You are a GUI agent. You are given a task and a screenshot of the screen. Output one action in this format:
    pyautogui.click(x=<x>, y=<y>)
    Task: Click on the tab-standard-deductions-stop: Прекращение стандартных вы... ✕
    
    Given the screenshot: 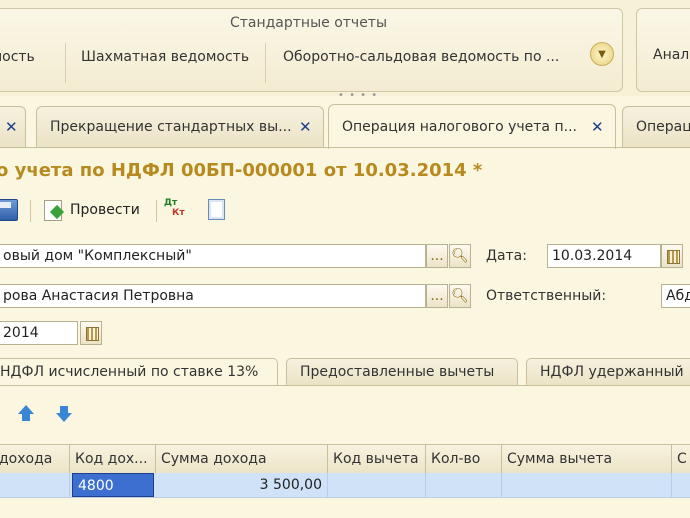 What is the action you would take?
    pyautogui.click(x=180, y=126)
    